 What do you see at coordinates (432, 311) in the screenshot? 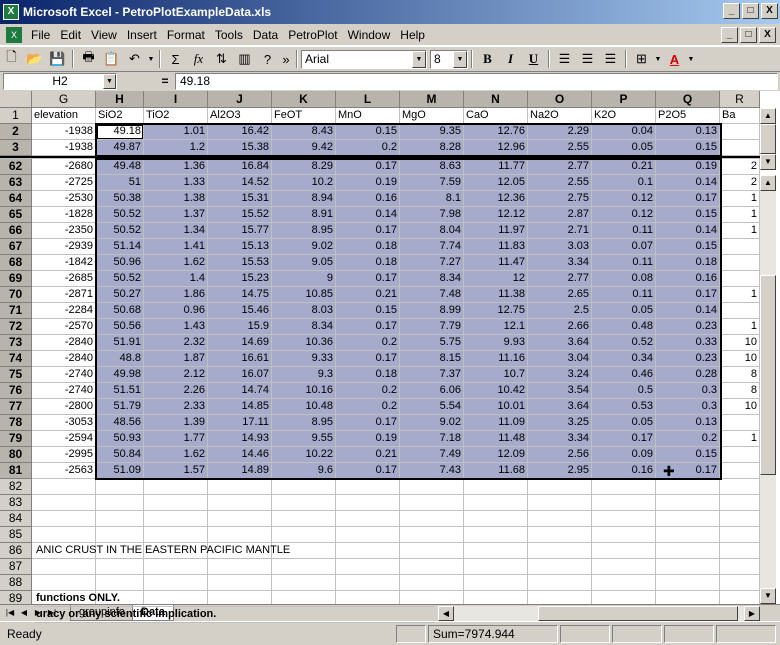
I see `cell-m: 8.99` at bounding box center [432, 311].